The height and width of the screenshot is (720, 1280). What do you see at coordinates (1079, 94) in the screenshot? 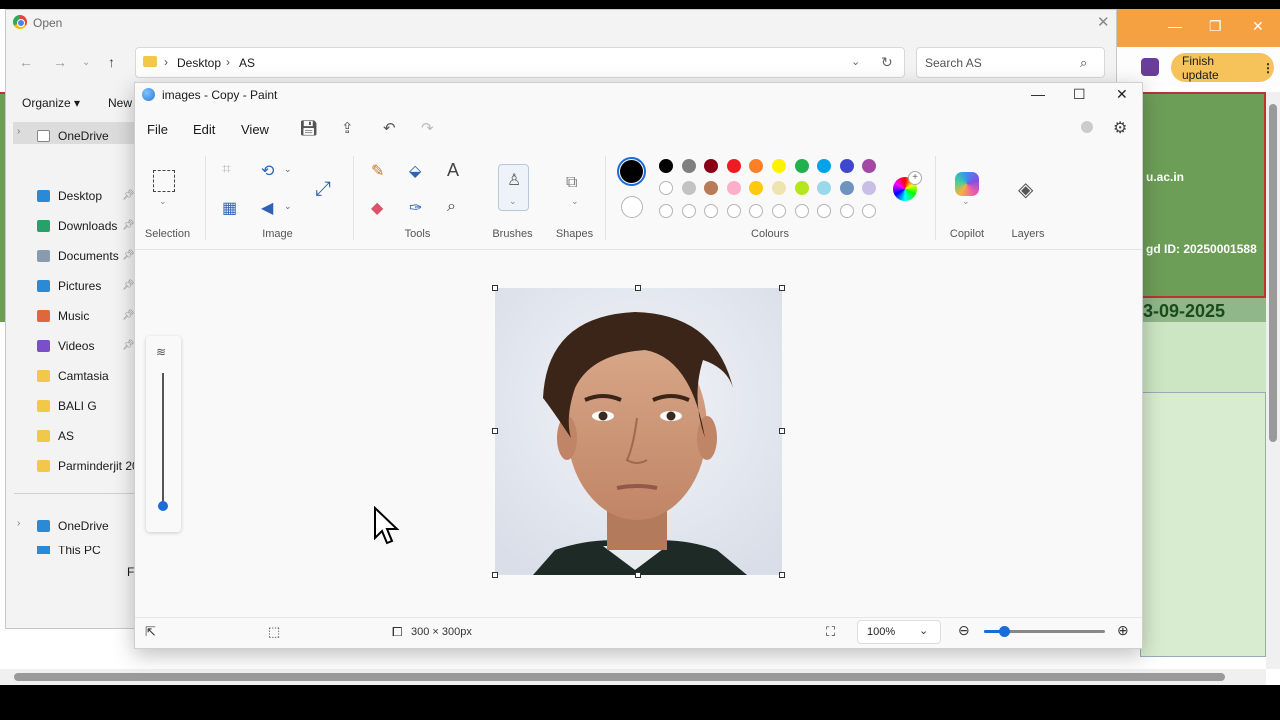
I see `maximize-icon: ☐` at bounding box center [1079, 94].